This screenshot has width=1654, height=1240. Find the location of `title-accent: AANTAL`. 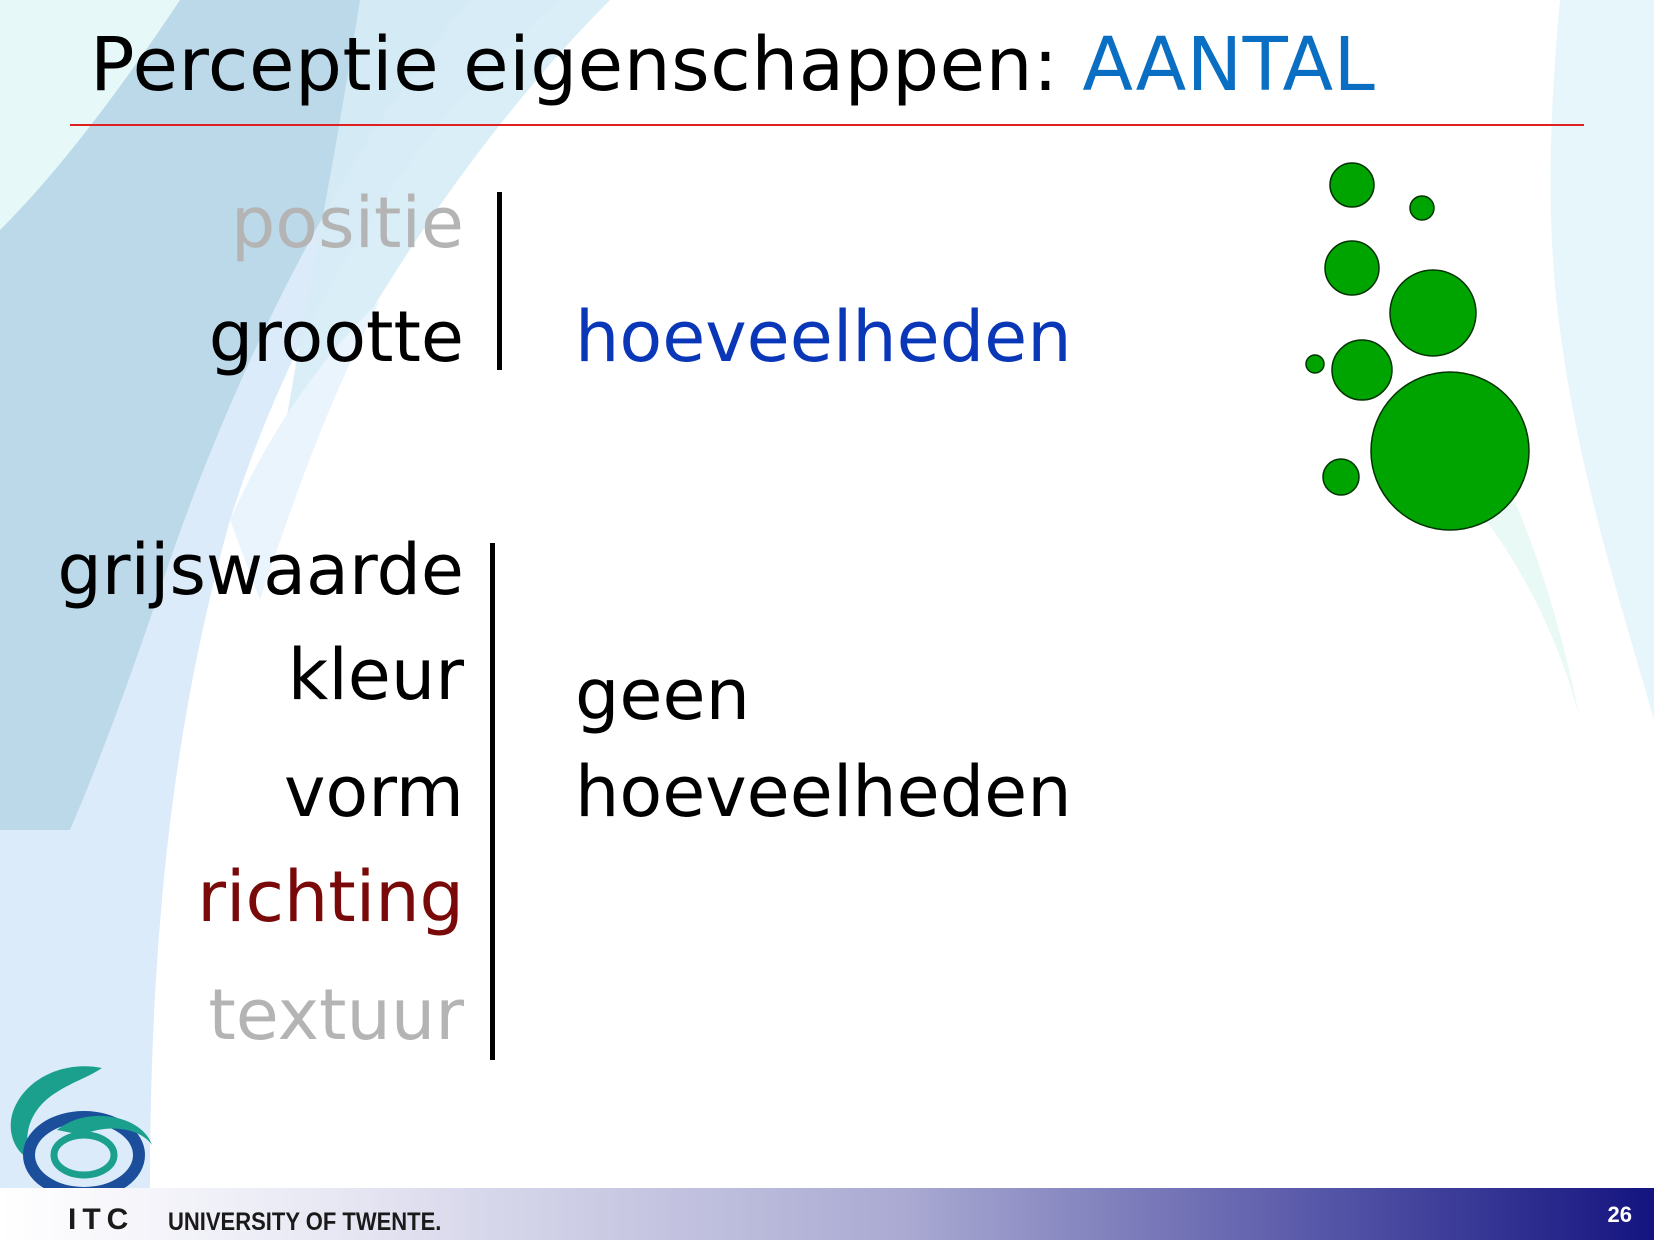

title-accent: AANTAL is located at coordinates (1229, 65).